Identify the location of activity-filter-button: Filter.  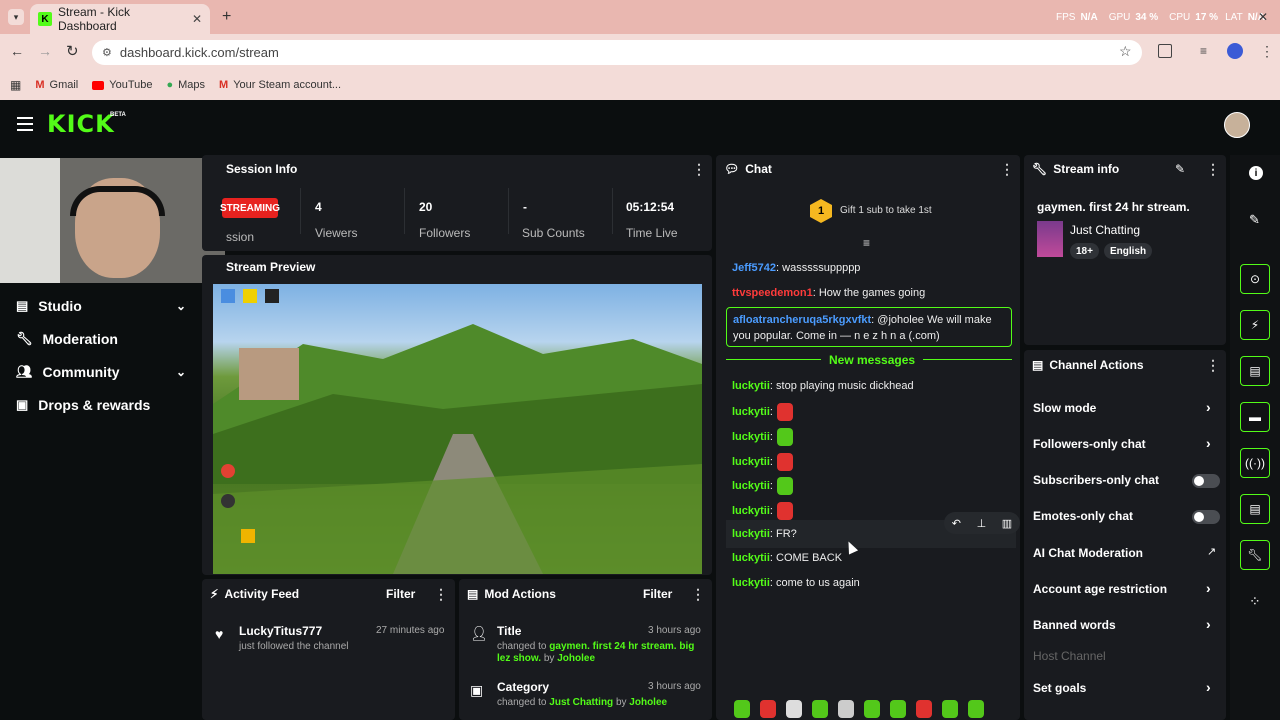
(400, 594).